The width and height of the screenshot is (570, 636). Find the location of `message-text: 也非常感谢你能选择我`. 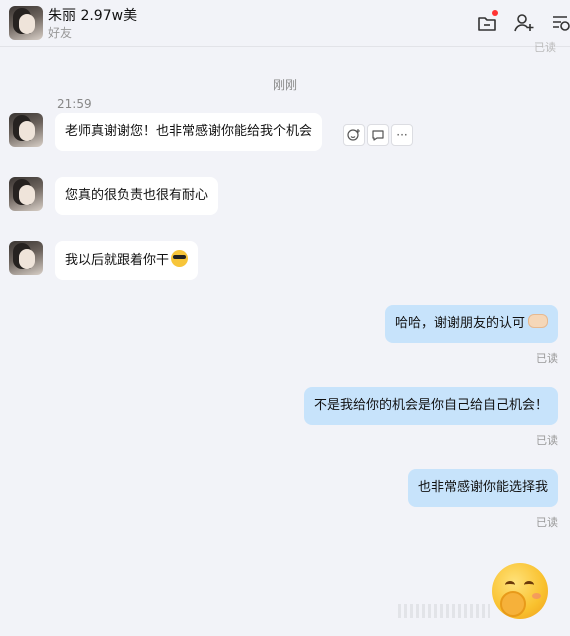

message-text: 也非常感谢你能选择我 is located at coordinates (482, 487).